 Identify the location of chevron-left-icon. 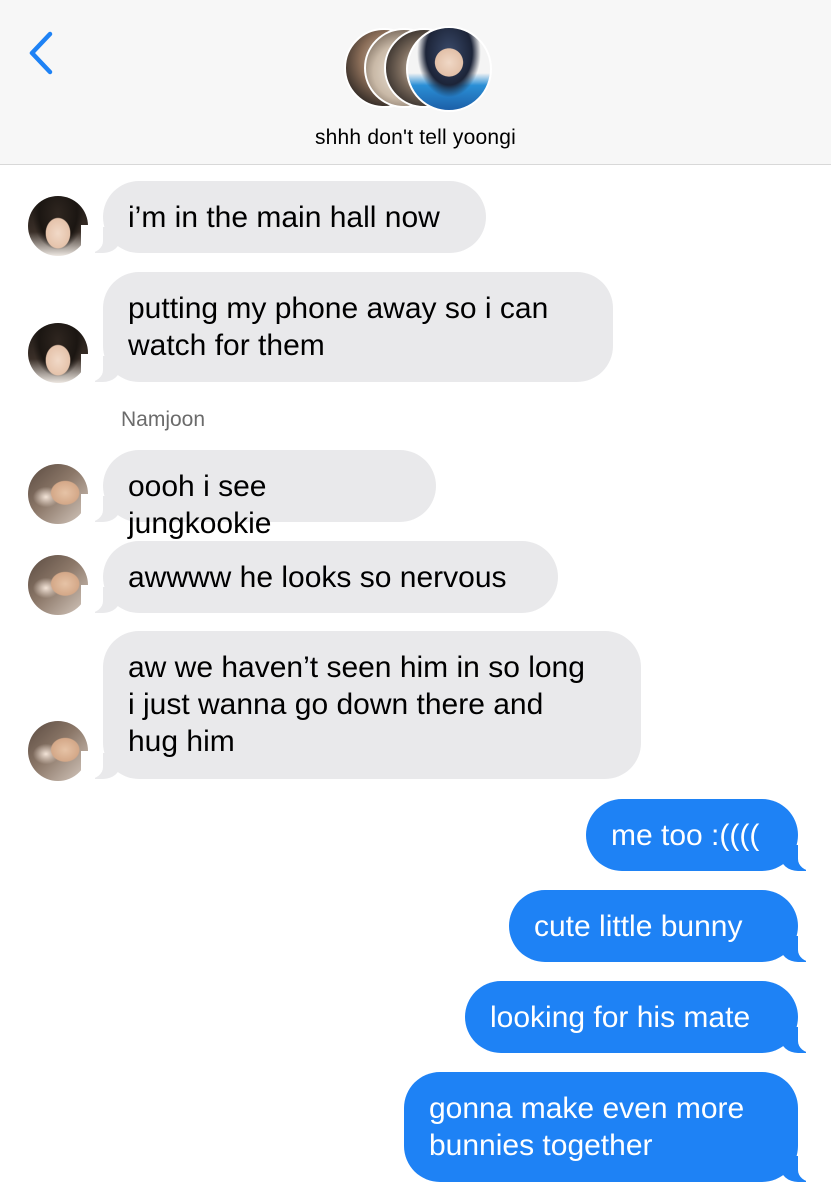
(41, 53).